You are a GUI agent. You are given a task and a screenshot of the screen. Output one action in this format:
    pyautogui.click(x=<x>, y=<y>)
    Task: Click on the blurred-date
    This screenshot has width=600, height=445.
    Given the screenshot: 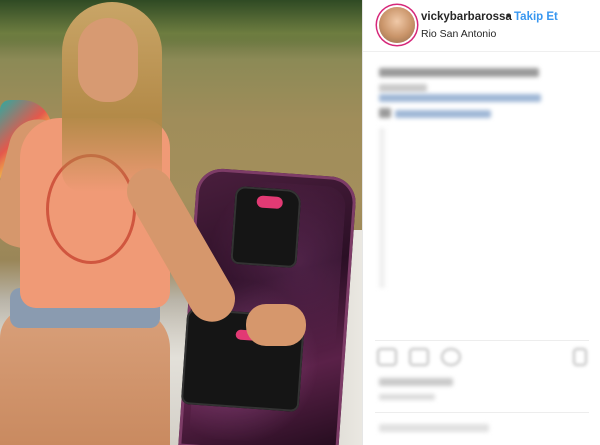 What is the action you would take?
    pyautogui.click(x=407, y=397)
    